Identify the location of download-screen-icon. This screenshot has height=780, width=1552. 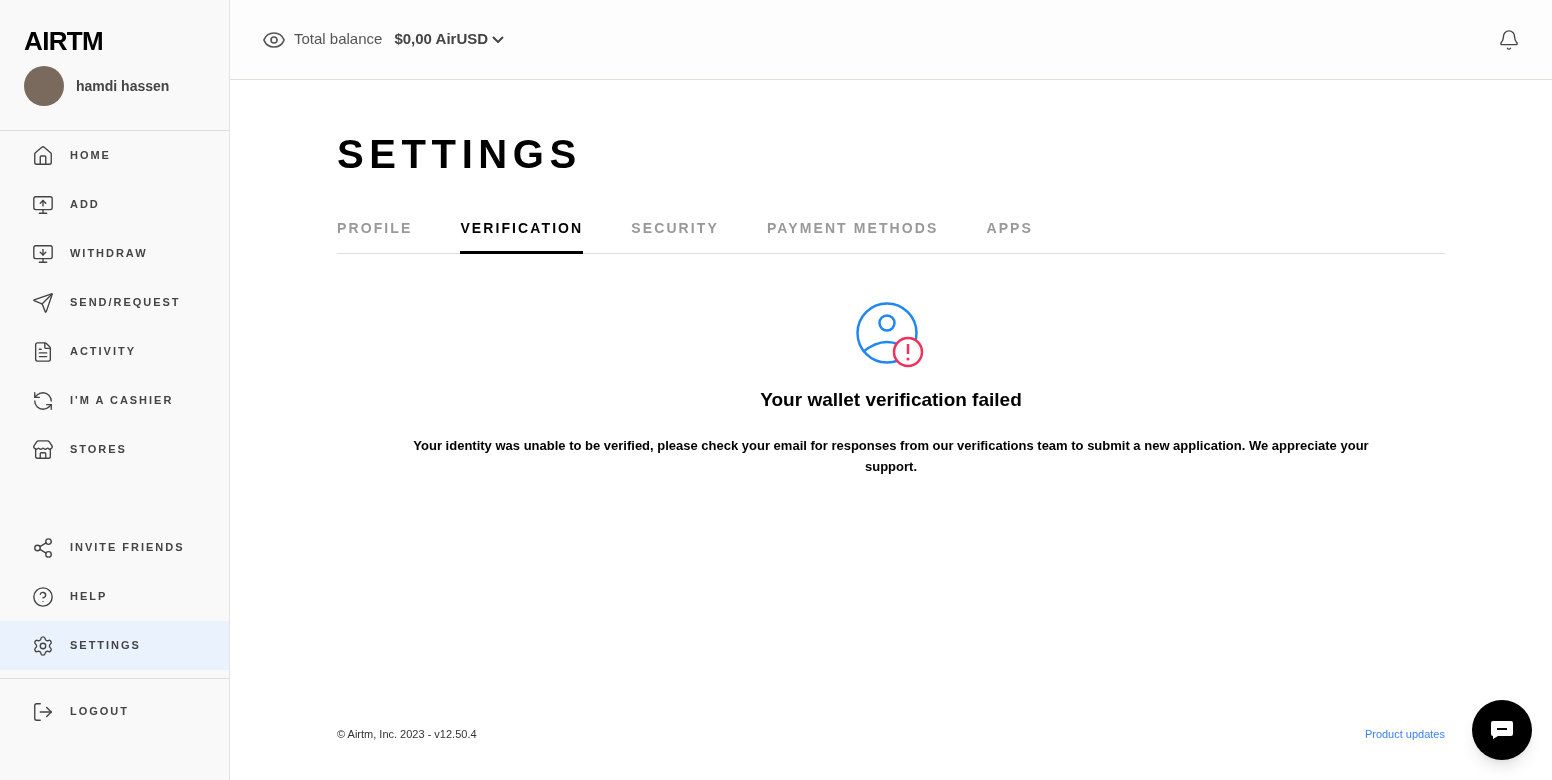
(43, 253).